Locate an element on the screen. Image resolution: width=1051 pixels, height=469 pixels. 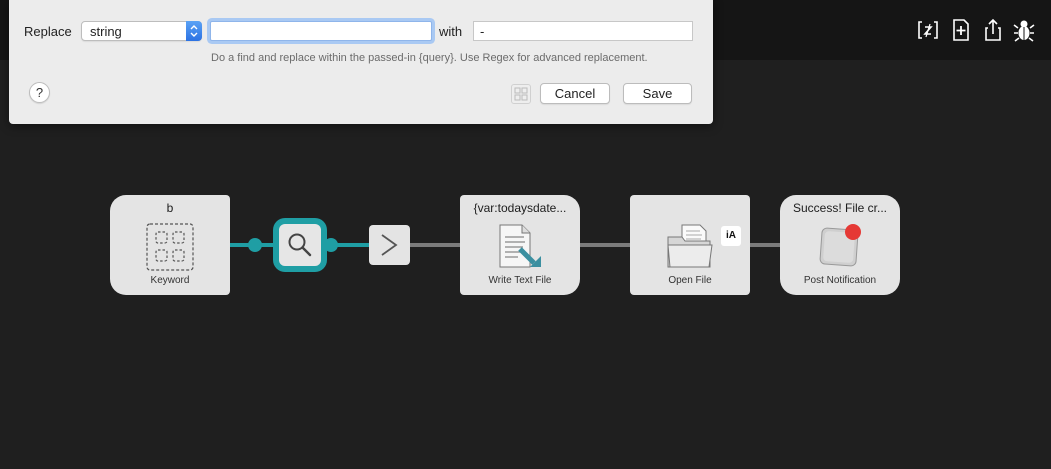
post-notification-node: Success! File cr... Post Notification is located at coordinates (840, 245).